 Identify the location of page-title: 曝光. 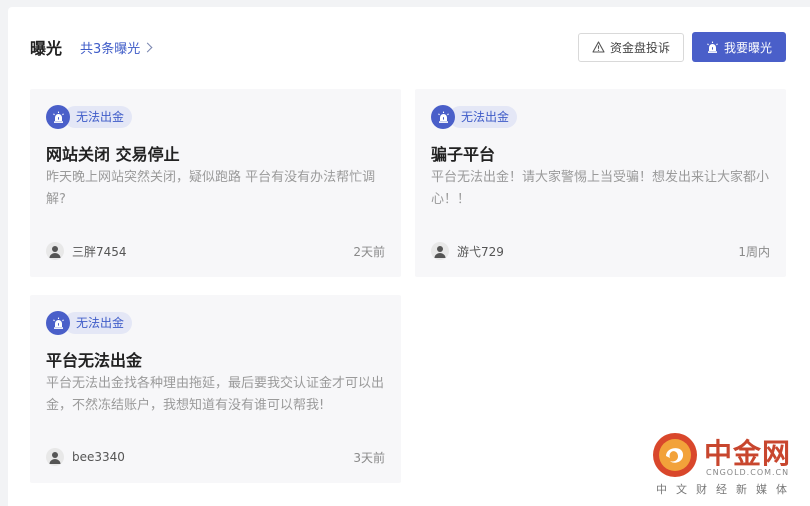
(46, 48).